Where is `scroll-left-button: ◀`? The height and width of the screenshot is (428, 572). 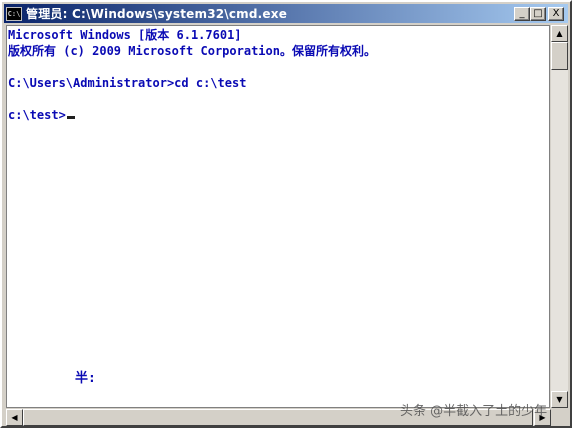
scroll-left-button: ◀ is located at coordinates (14, 417).